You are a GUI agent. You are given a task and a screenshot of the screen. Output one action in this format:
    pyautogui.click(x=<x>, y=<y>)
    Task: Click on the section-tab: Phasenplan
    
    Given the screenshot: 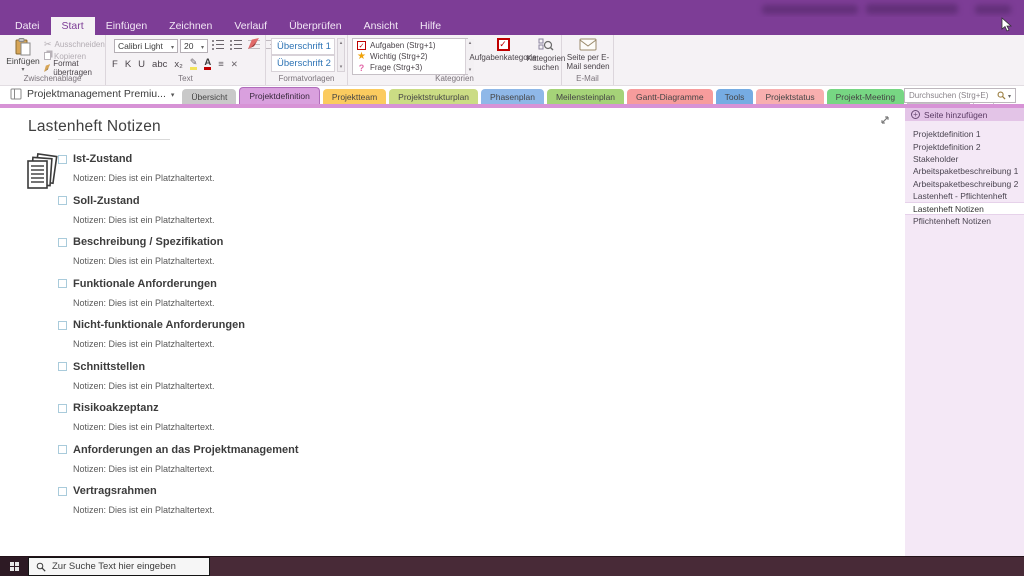 What is the action you would take?
    pyautogui.click(x=512, y=96)
    